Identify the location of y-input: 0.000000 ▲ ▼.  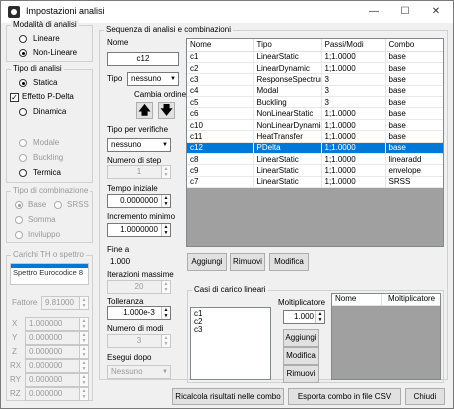
(57, 338).